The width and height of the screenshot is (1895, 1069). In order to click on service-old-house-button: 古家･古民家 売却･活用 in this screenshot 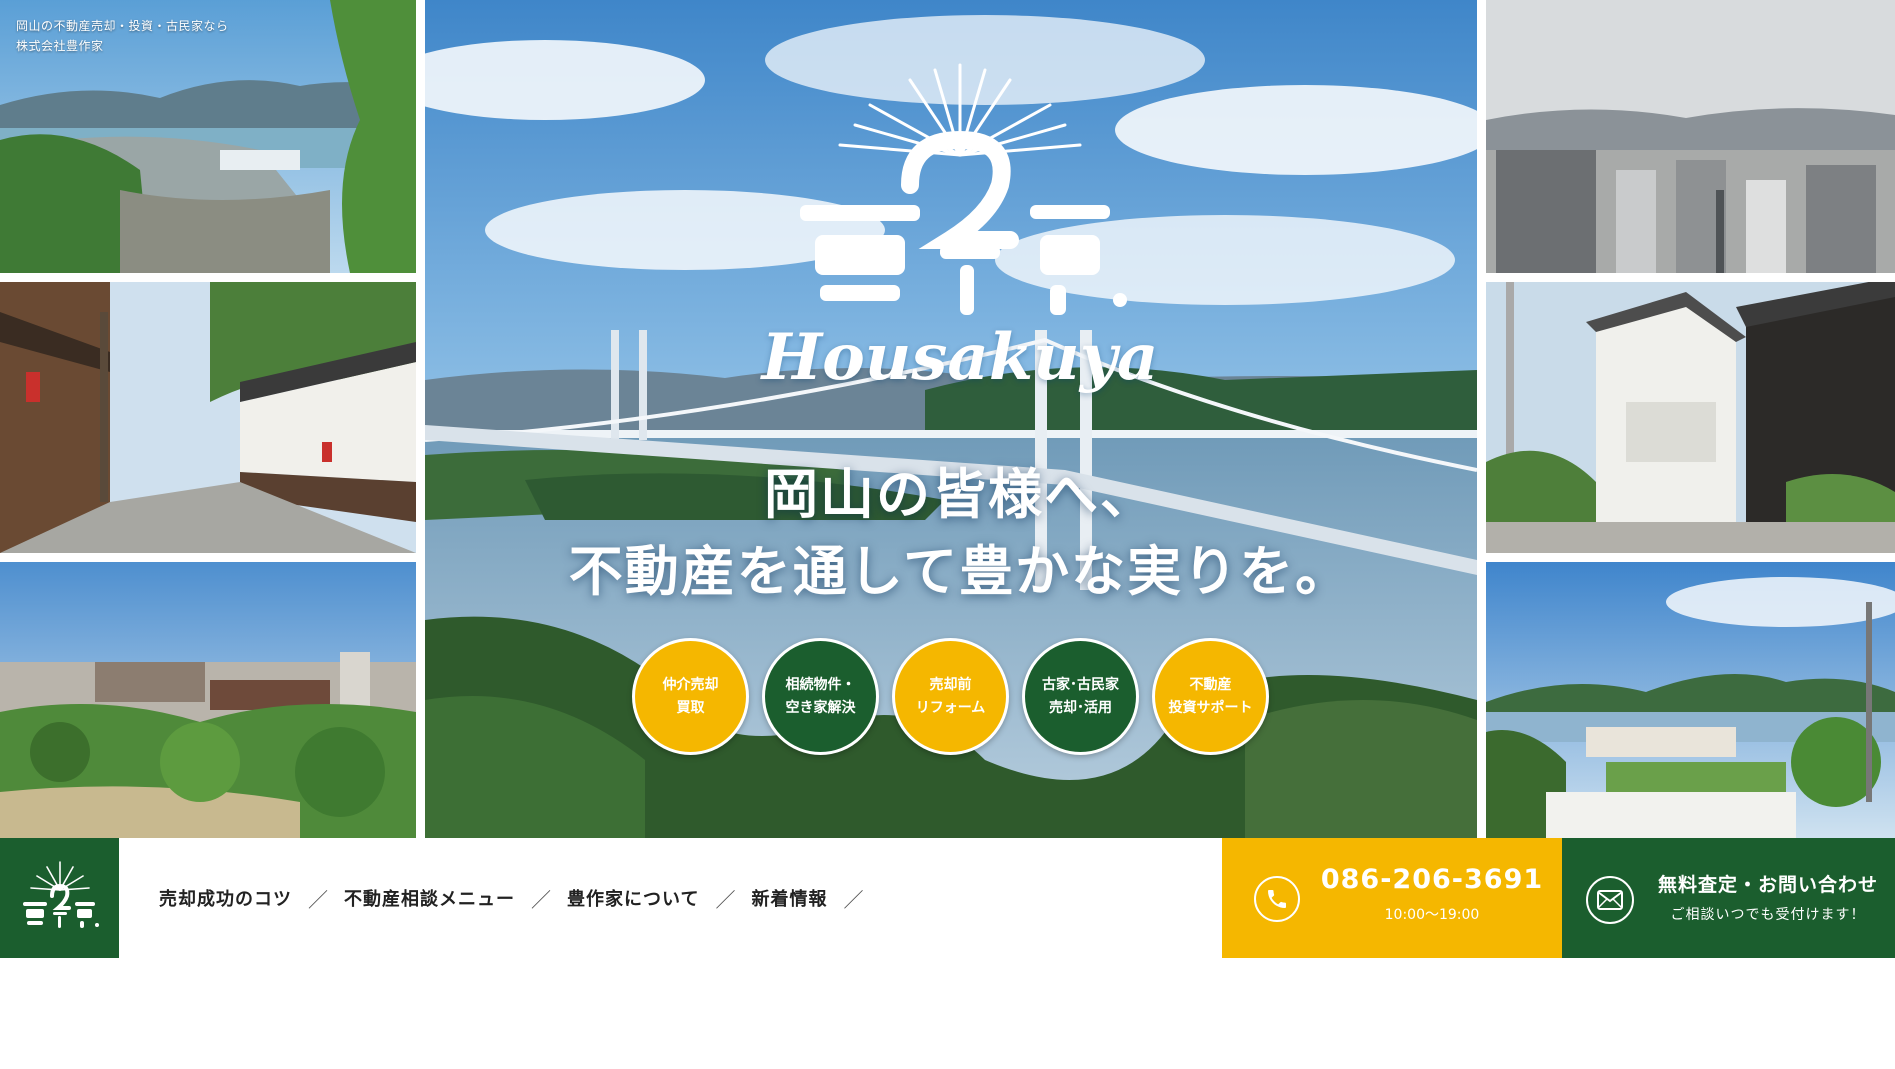, I will do `click(1080, 696)`.